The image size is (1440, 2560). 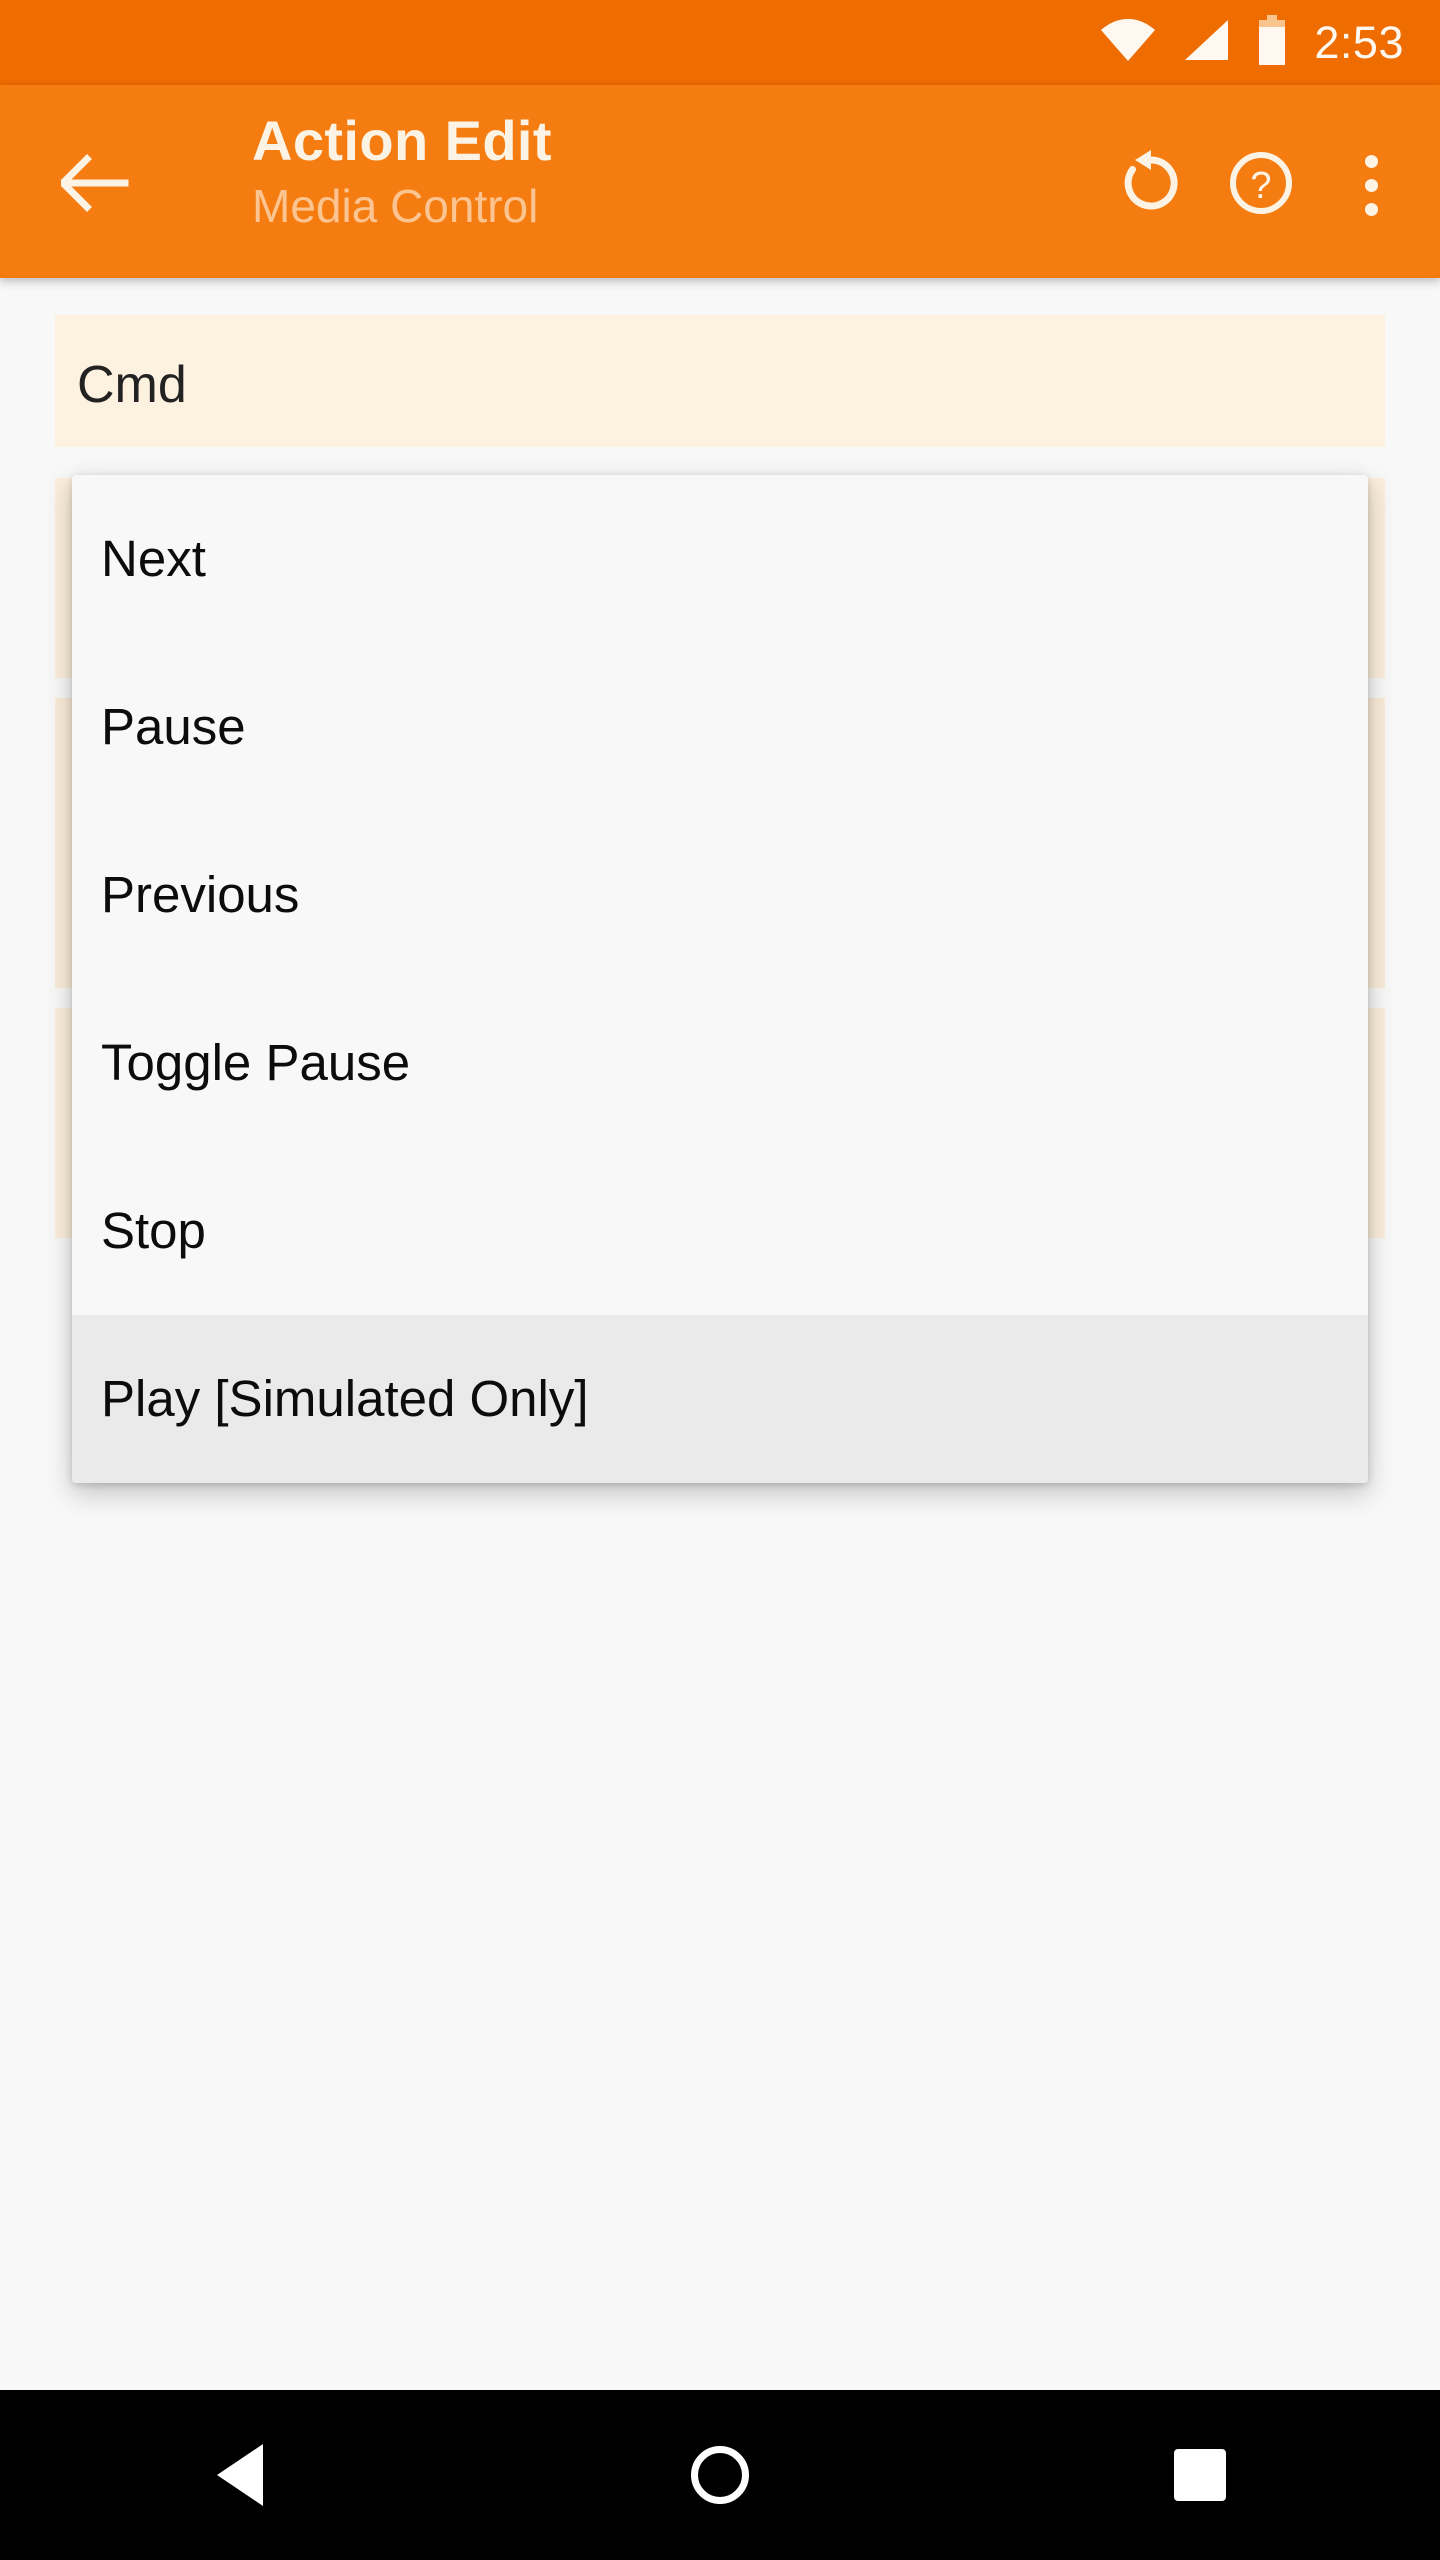 I want to click on nav-home-icon, so click(x=720, y=2475).